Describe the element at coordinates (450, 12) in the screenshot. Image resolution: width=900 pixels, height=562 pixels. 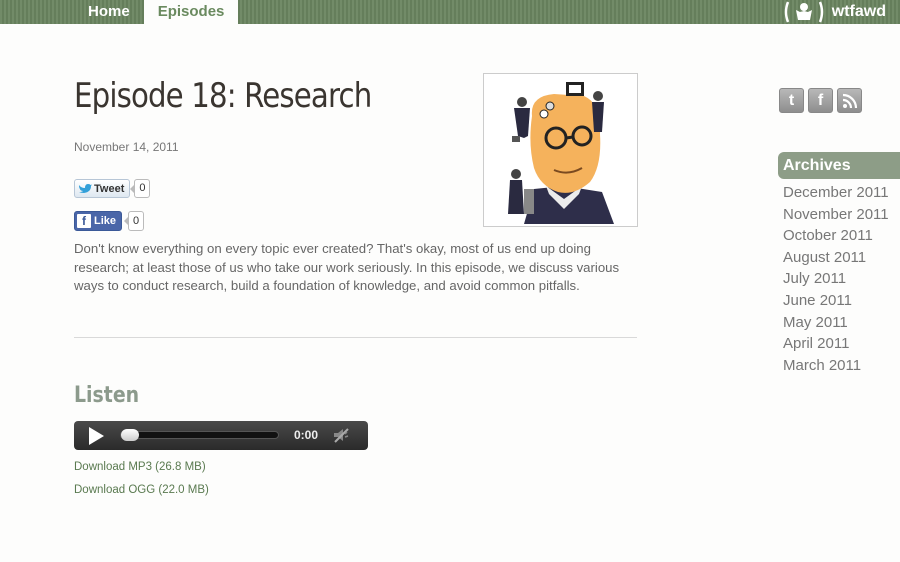
I see `top-bar: Home Episodes wtfawd` at that location.